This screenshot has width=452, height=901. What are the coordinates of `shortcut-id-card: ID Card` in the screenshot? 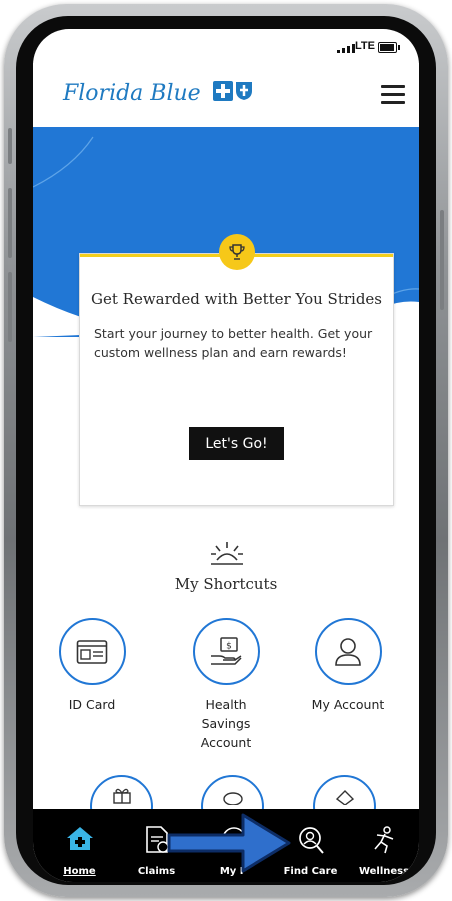 It's located at (92, 666).